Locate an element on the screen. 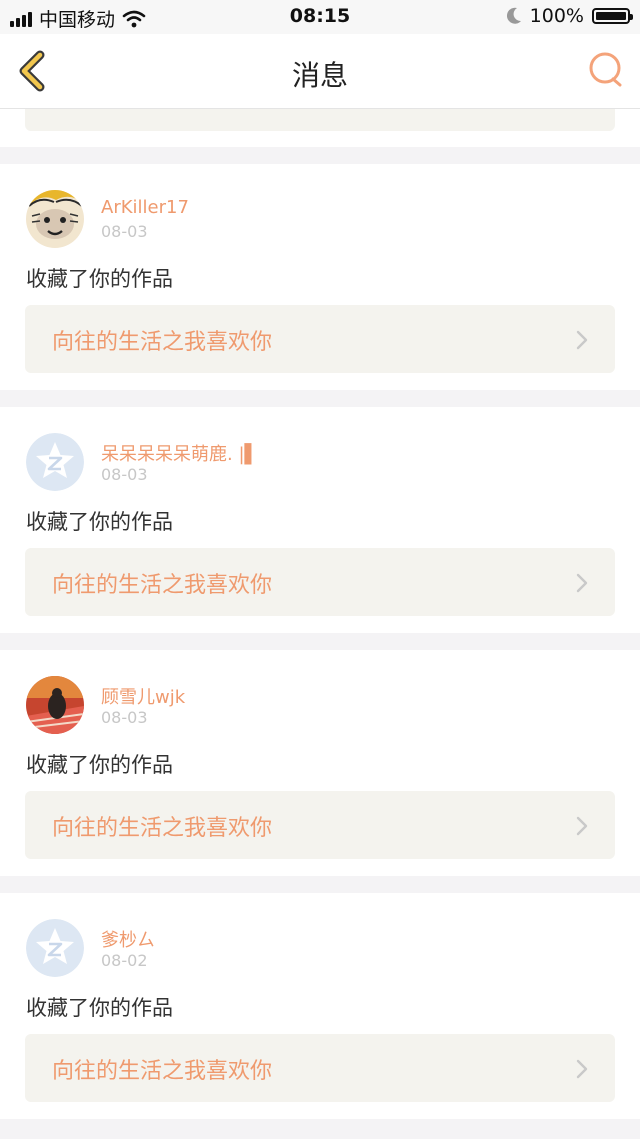 This screenshot has width=640, height=1139. photo-avatar-image is located at coordinates (55, 705).